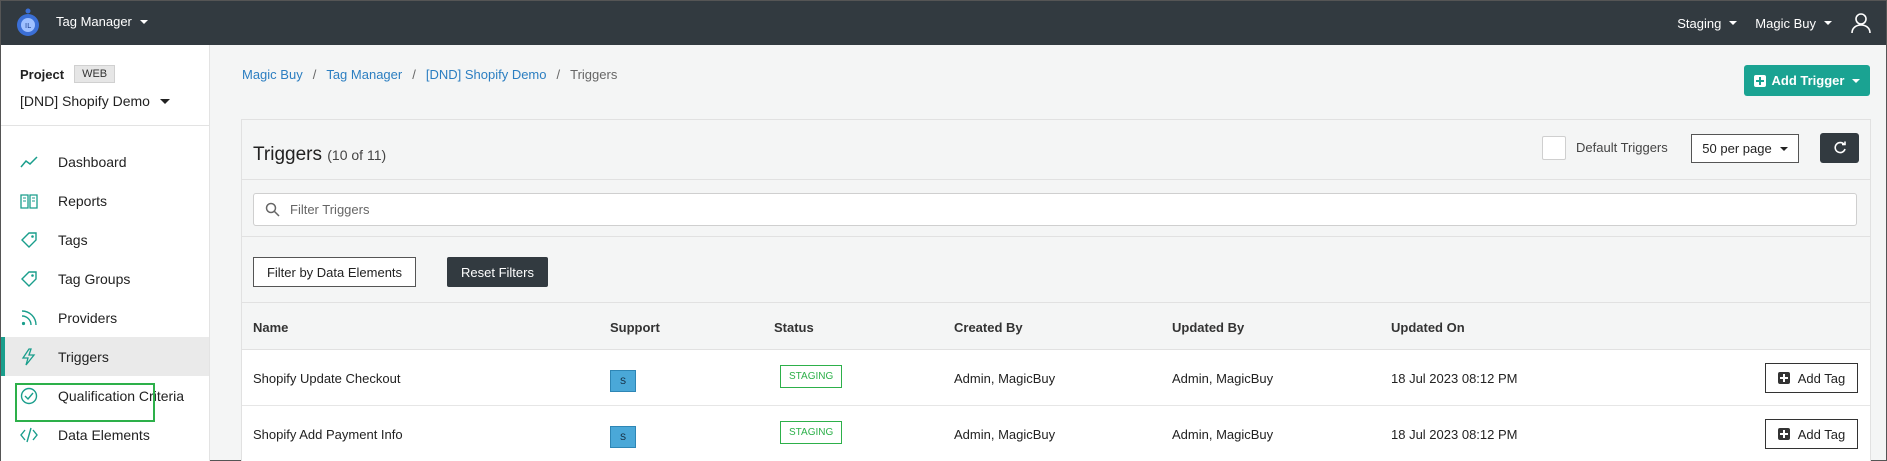  I want to click on app-switcher: Tag Manager, so click(102, 21).